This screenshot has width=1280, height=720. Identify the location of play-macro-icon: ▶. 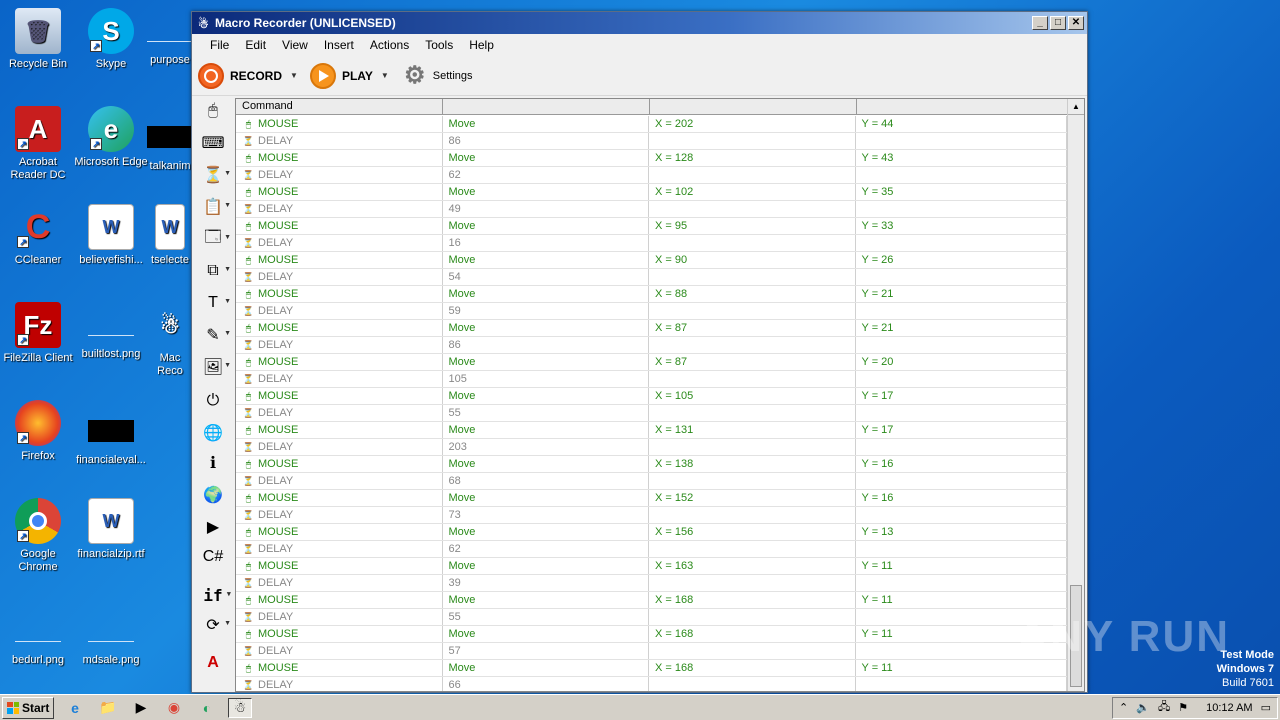
(213, 527).